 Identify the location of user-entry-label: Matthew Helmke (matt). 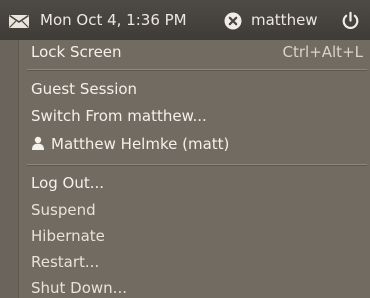
(140, 144).